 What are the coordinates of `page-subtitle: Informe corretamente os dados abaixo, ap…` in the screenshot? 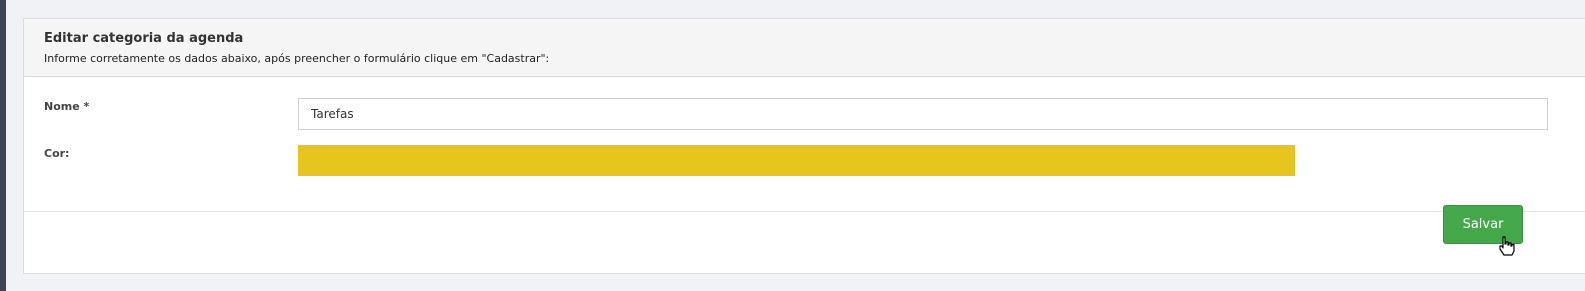 It's located at (297, 58).